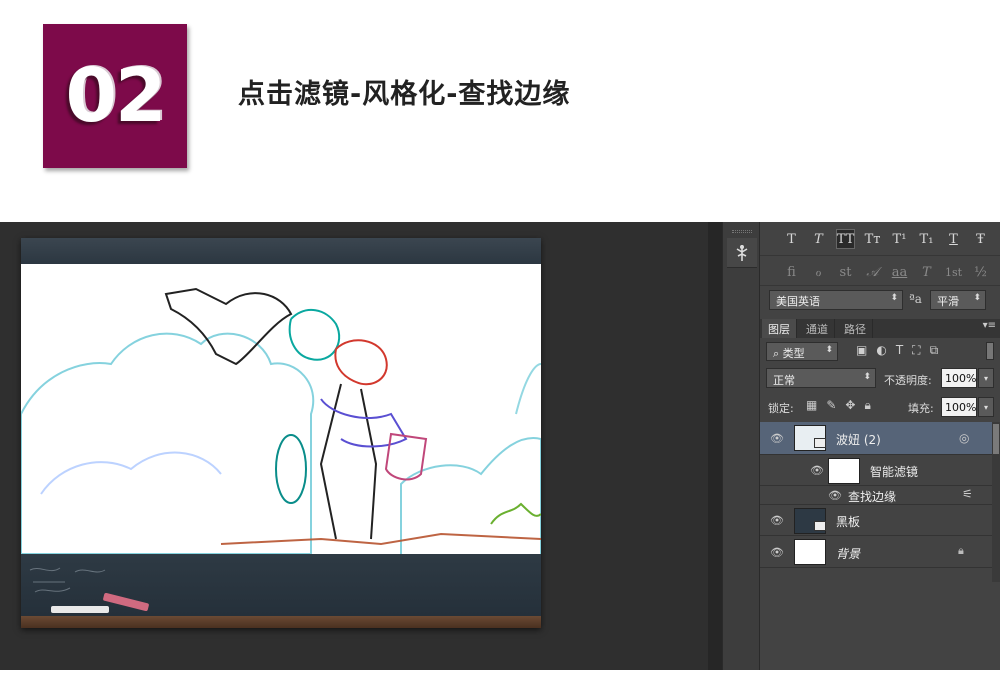  Describe the element at coordinates (948, 301) in the screenshot. I see `antialias-value: 平滑` at that location.